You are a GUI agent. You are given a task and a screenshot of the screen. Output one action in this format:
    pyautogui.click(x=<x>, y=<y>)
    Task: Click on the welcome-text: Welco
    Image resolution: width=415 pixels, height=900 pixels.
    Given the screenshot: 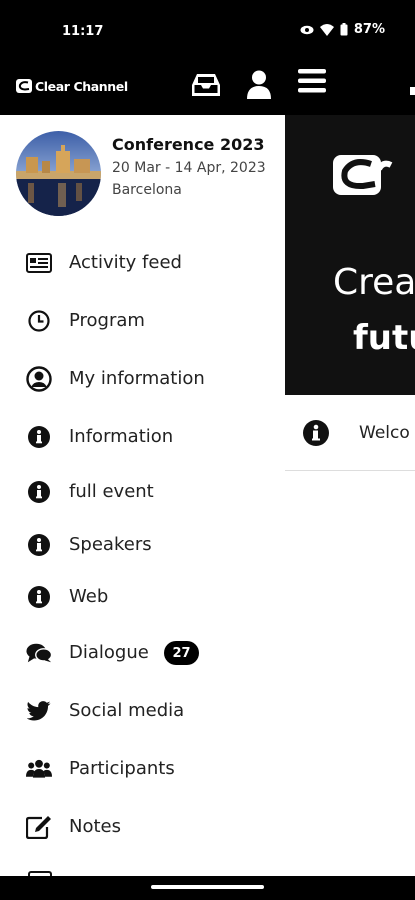 What is the action you would take?
    pyautogui.click(x=384, y=433)
    